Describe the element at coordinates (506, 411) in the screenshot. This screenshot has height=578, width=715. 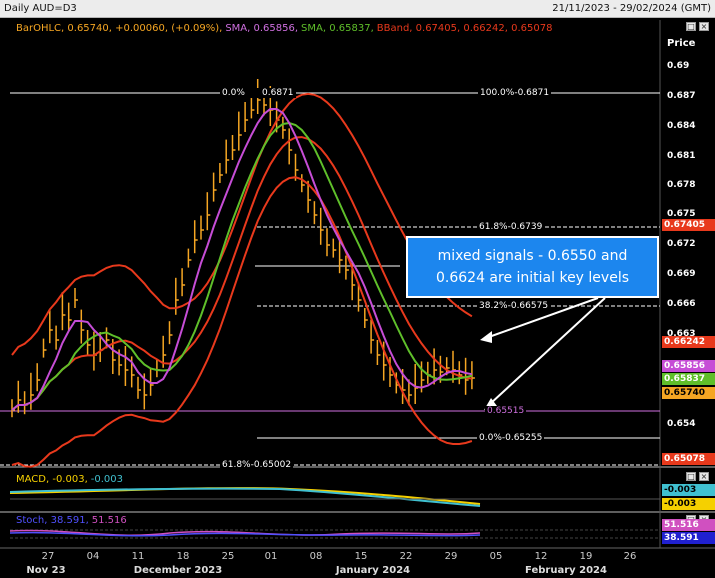
I see `support-label: 0.65515` at that location.